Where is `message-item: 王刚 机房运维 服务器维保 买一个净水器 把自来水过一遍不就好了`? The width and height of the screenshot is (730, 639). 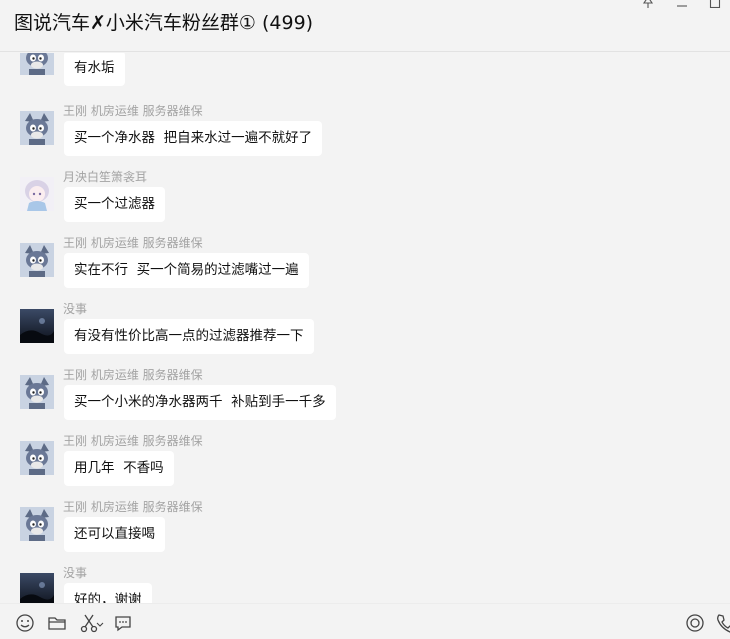 message-item: 王刚 机房运维 服务器维保 买一个净水器 把自来水过一遍不就好了 is located at coordinates (365, 137).